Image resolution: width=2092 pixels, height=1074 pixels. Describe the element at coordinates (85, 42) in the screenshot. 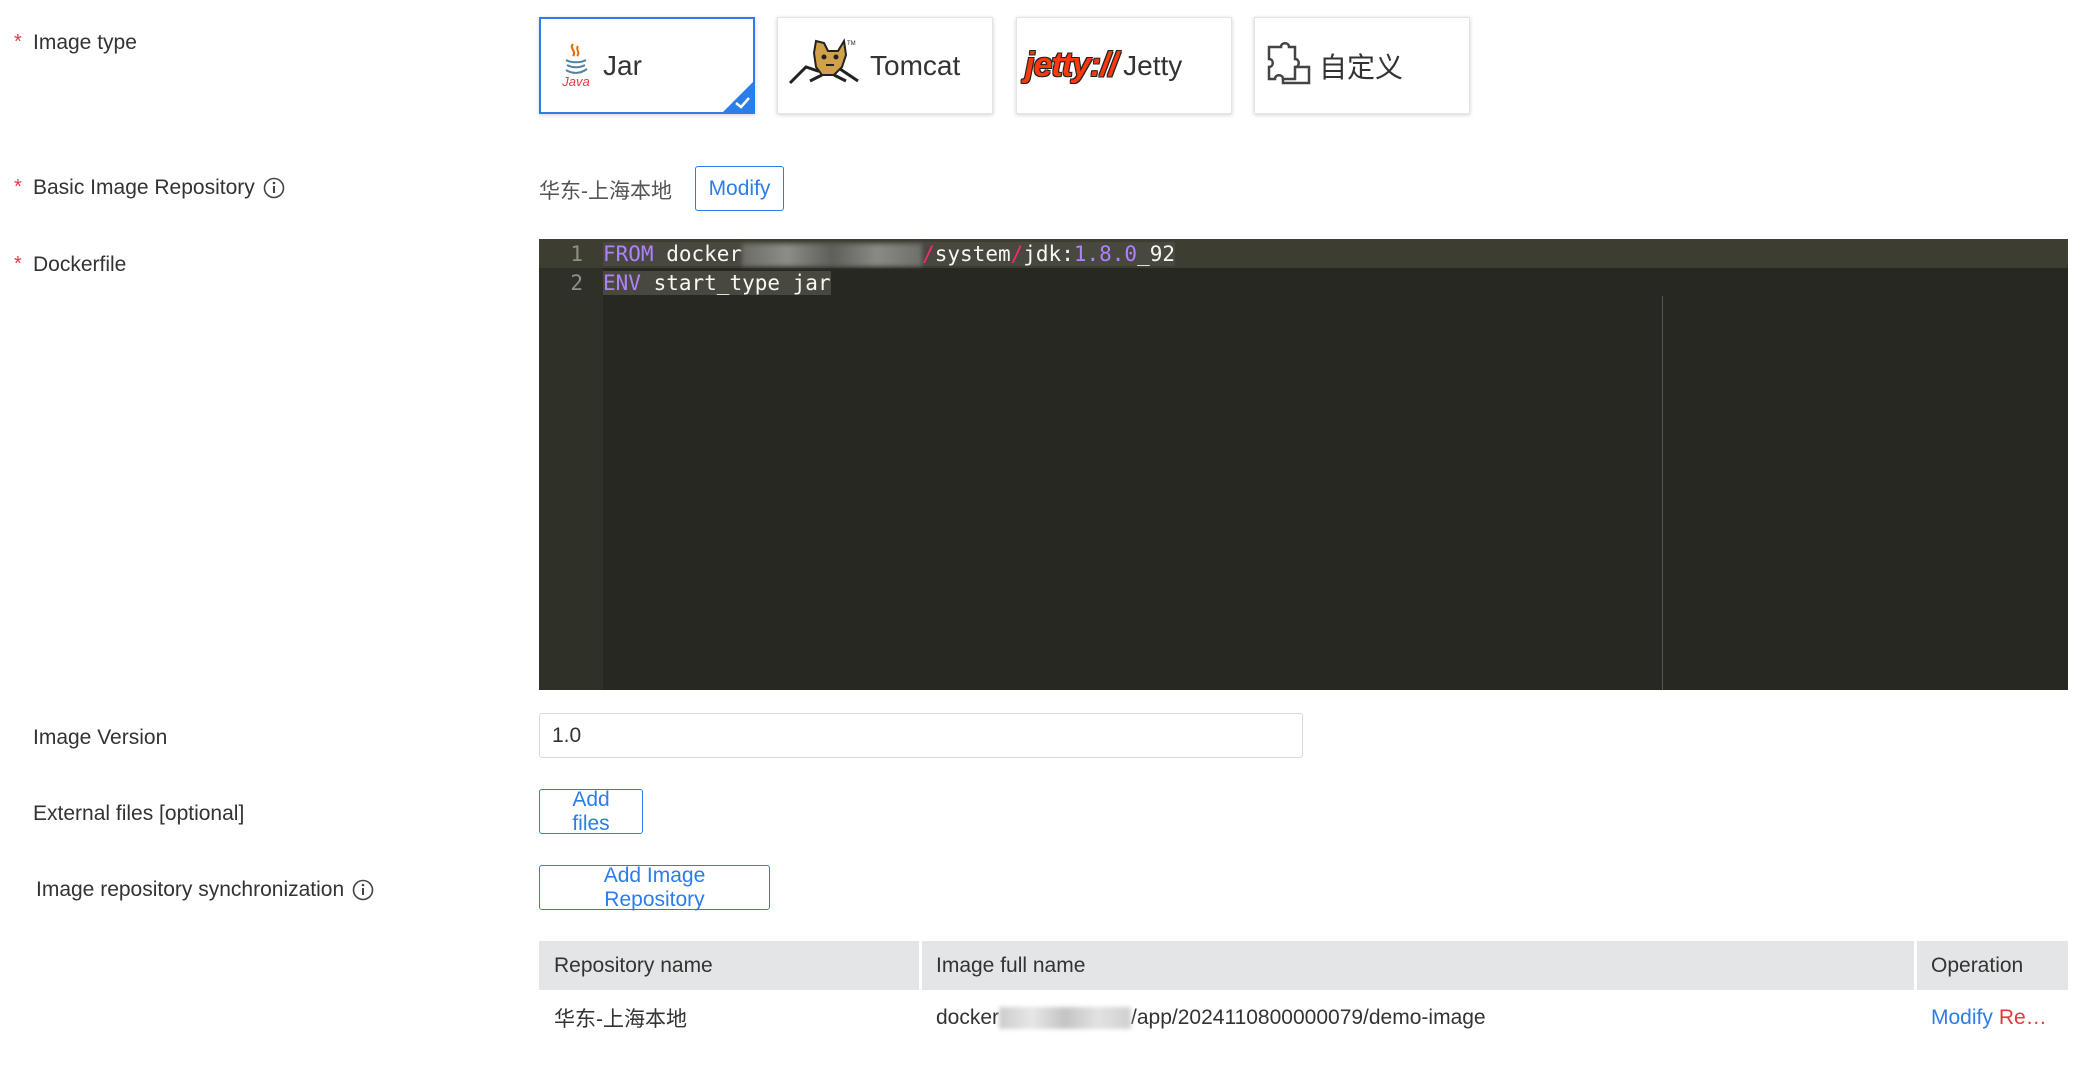

I see `image-type-label: Image type` at that location.